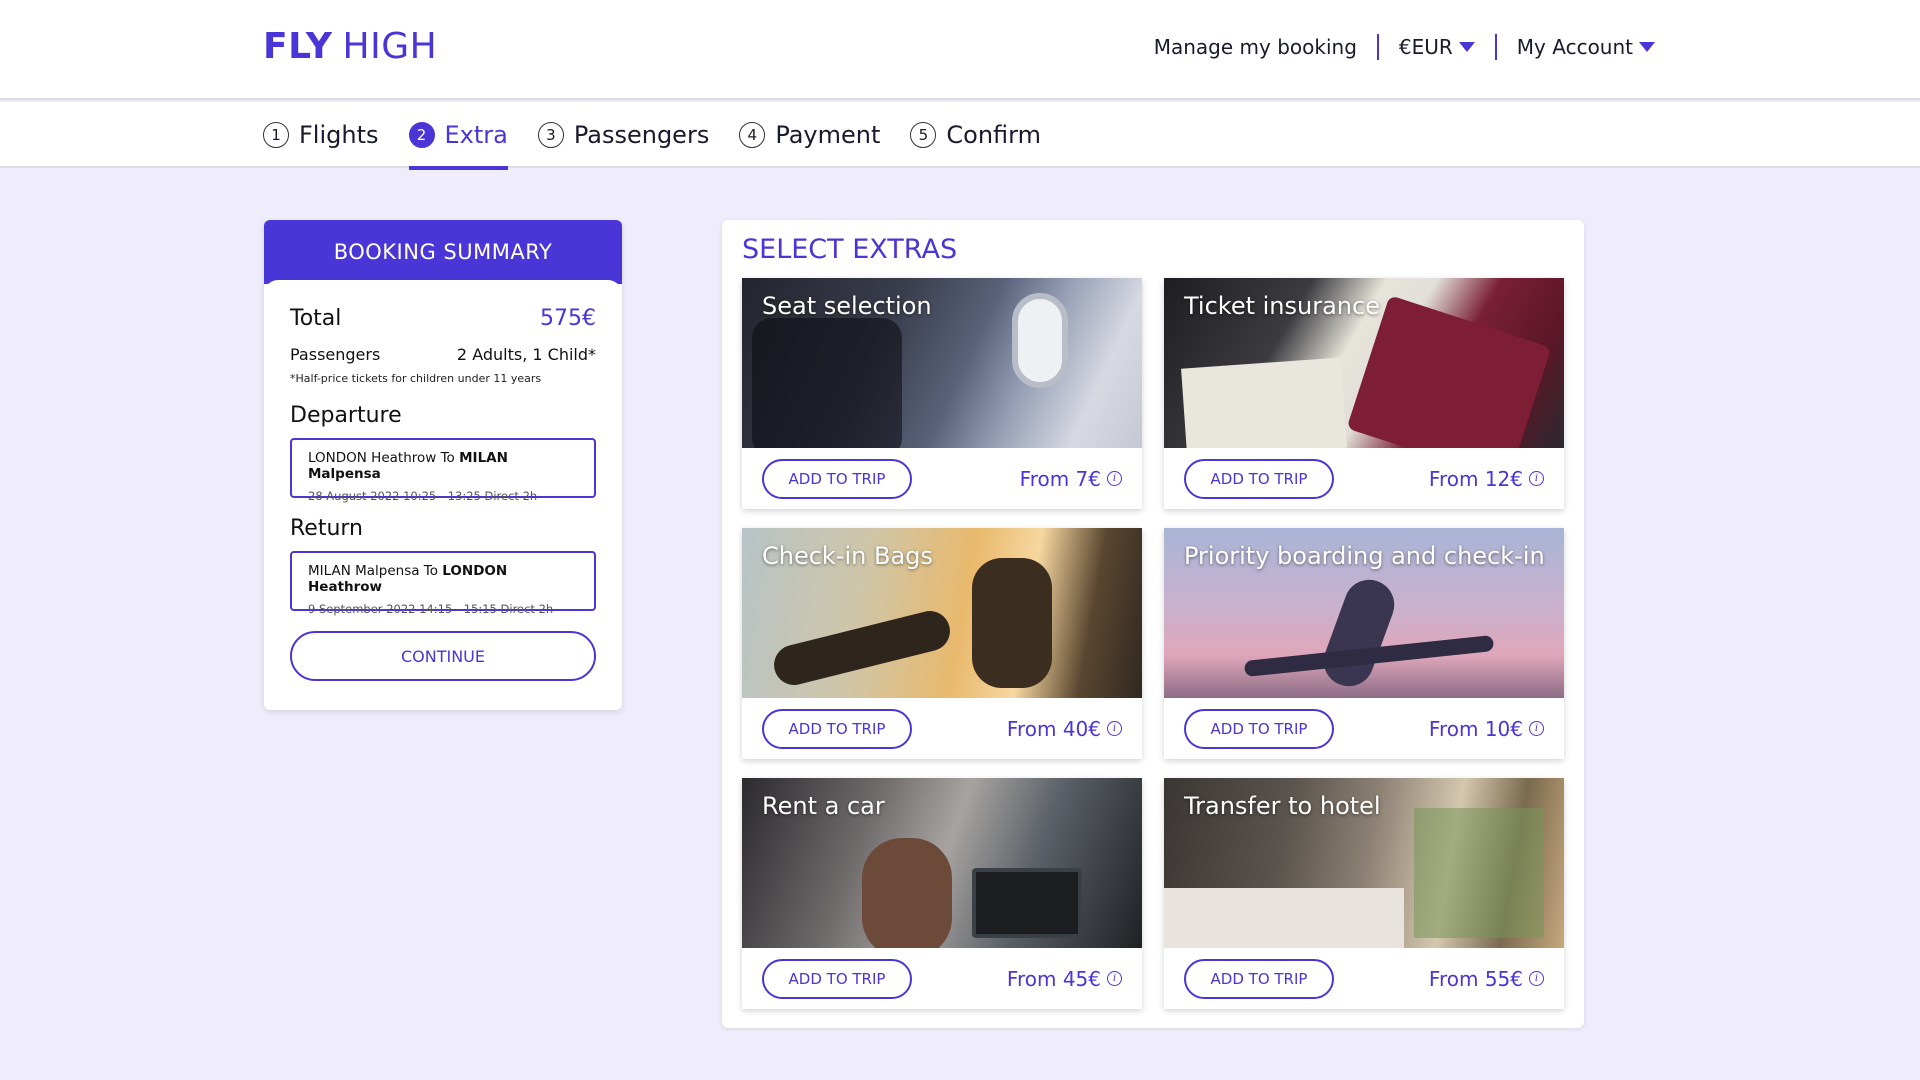 The height and width of the screenshot is (1080, 1920). What do you see at coordinates (1425, 47) in the screenshot?
I see `currency-label: €EUR` at bounding box center [1425, 47].